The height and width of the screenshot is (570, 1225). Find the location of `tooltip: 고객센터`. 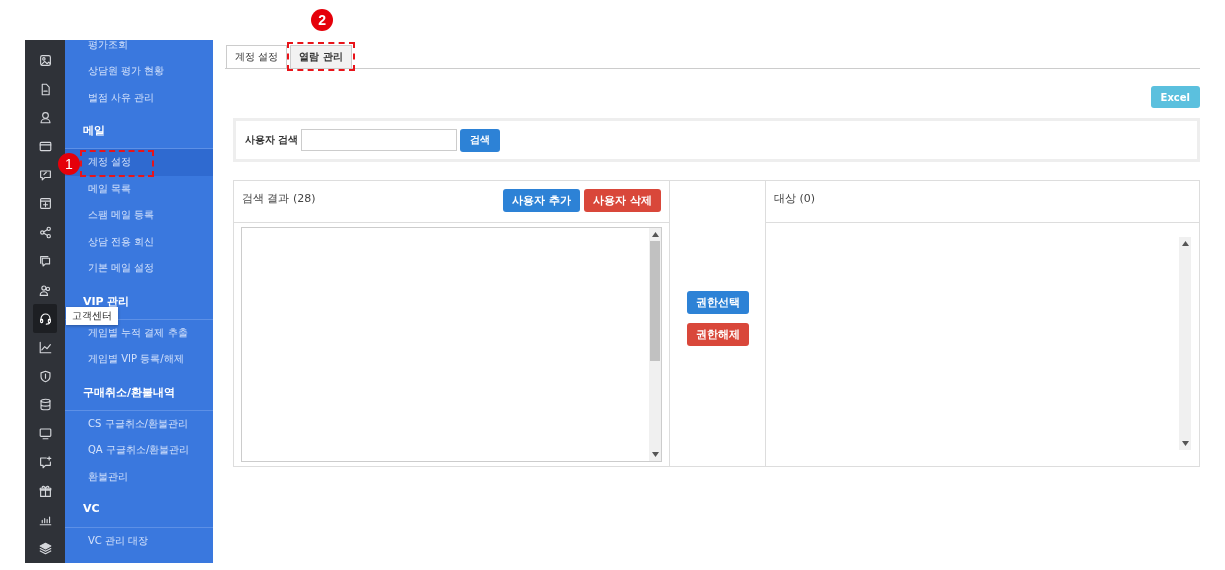

tooltip: 고객센터 is located at coordinates (92, 316).